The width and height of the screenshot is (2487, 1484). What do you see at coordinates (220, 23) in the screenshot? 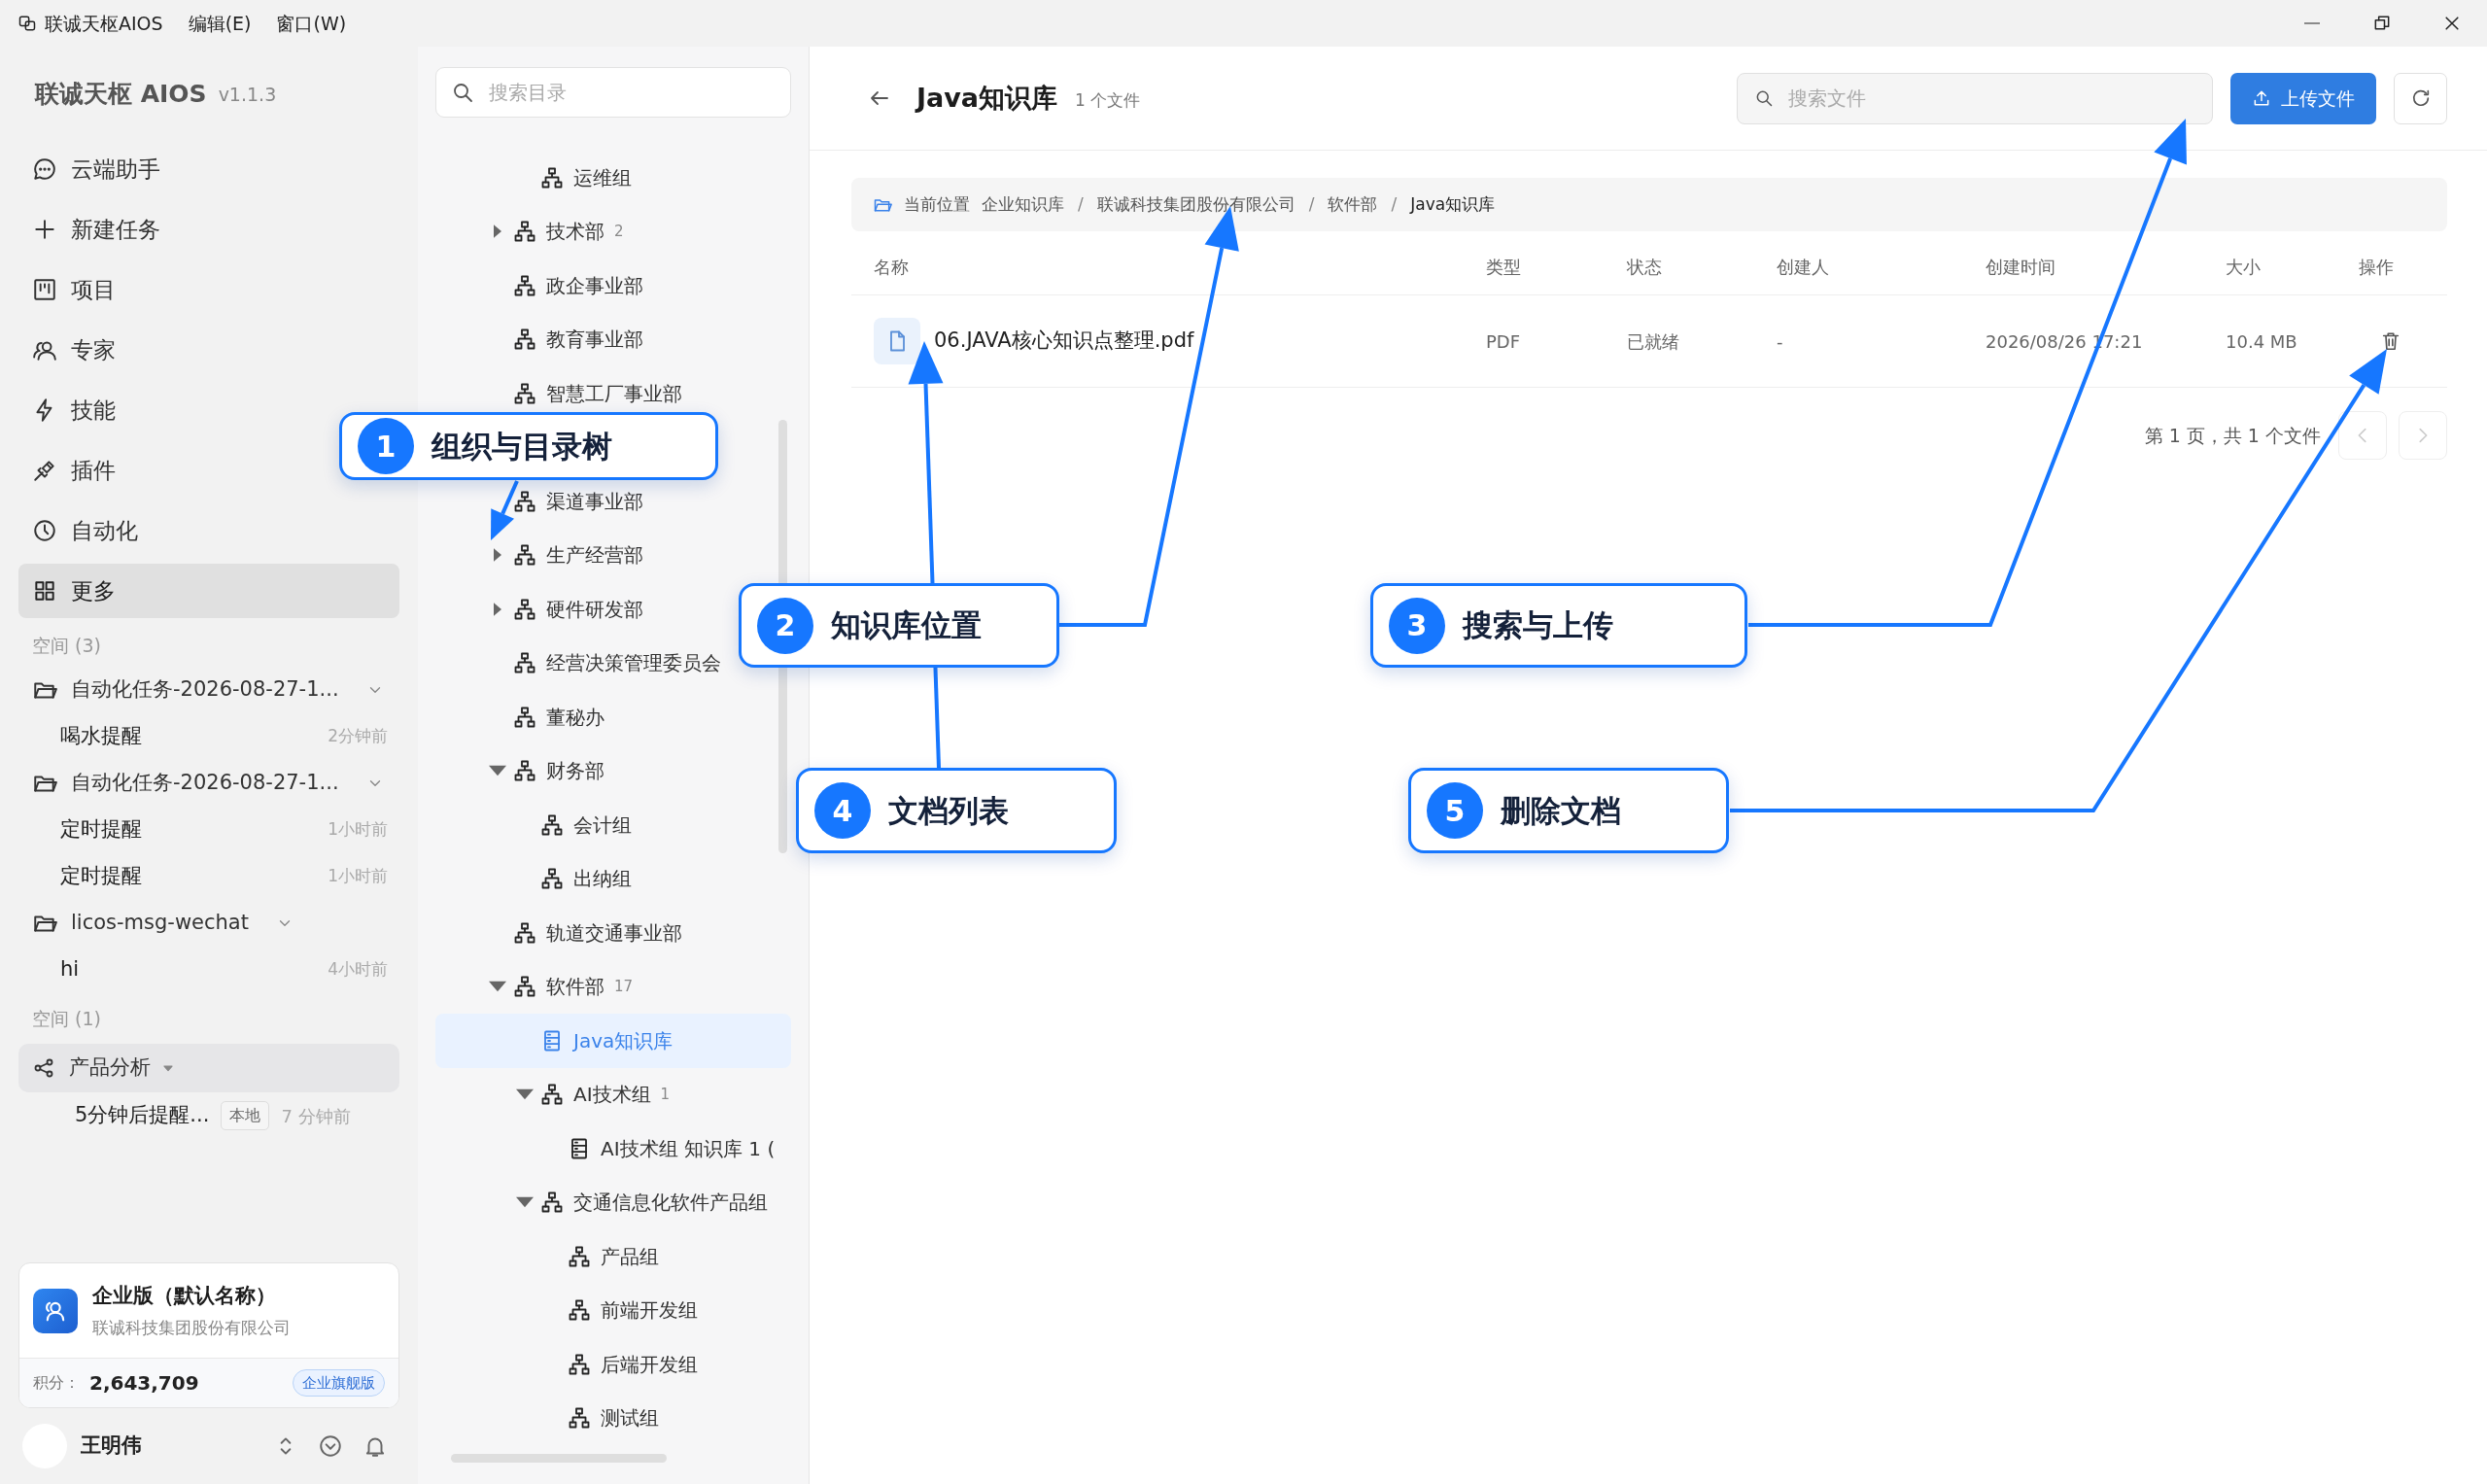
I see `menu-item: 编辑(E)` at bounding box center [220, 23].